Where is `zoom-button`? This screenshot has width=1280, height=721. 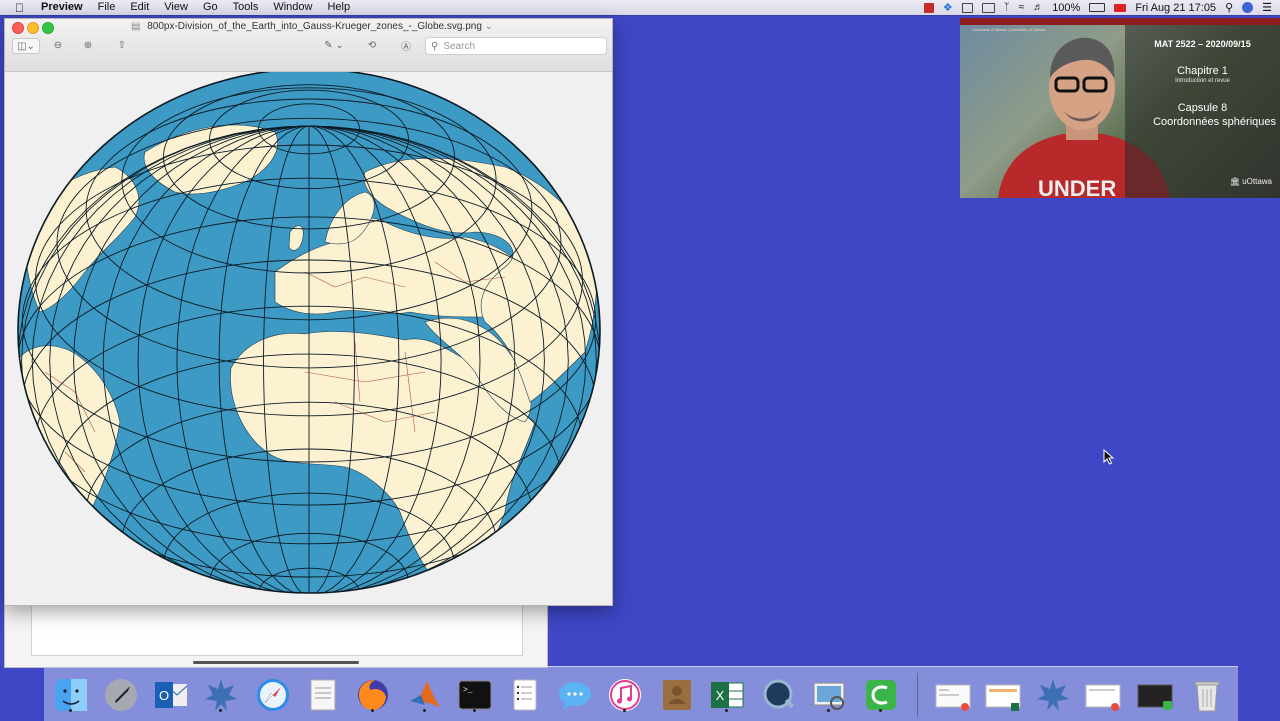 zoom-button is located at coordinates (48, 28).